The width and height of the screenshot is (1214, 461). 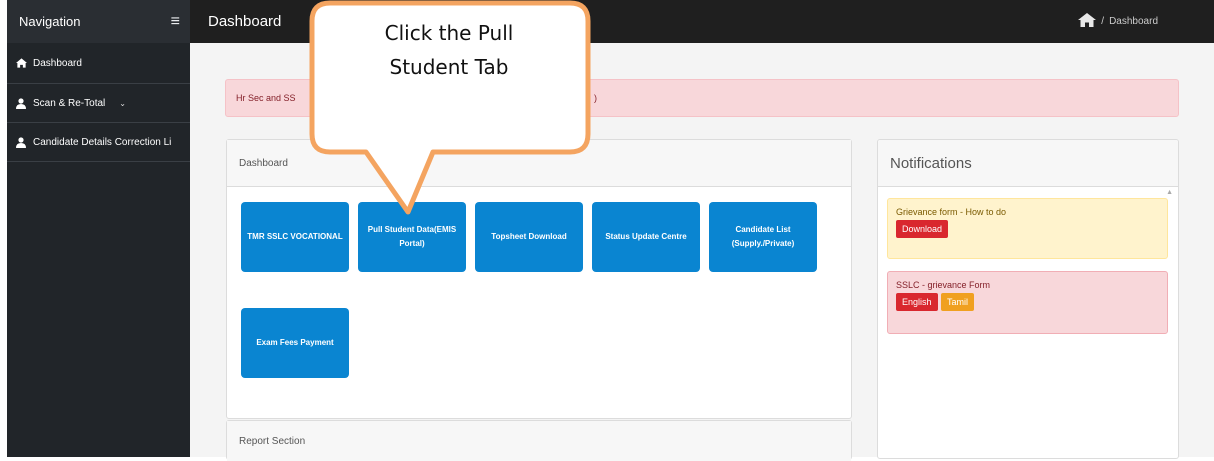 I want to click on callout-text: Click the Pull Student Tab, so click(x=449, y=50).